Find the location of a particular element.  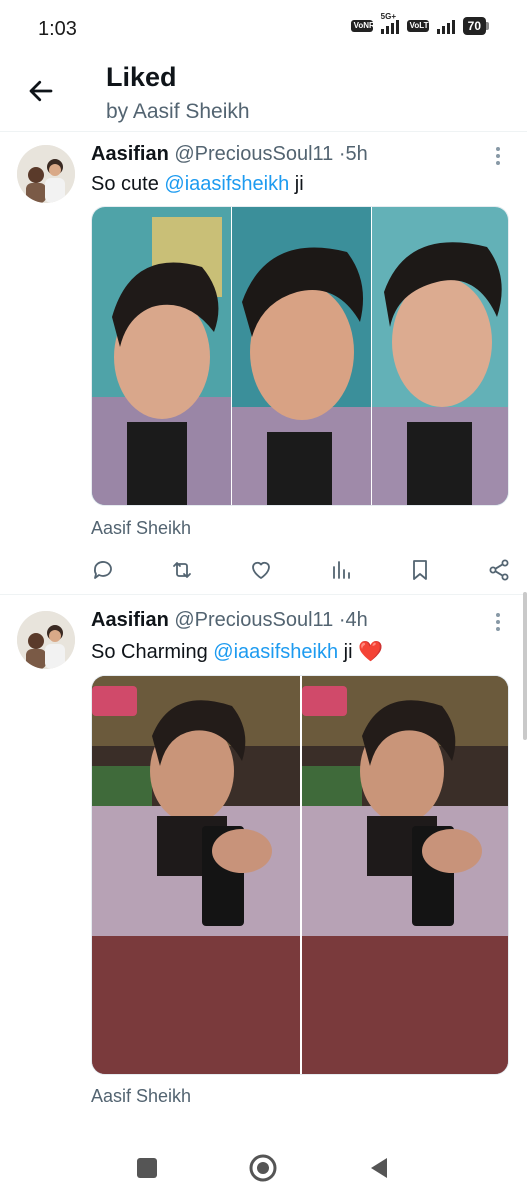

tweet-time: 5h is located at coordinates (356, 154).